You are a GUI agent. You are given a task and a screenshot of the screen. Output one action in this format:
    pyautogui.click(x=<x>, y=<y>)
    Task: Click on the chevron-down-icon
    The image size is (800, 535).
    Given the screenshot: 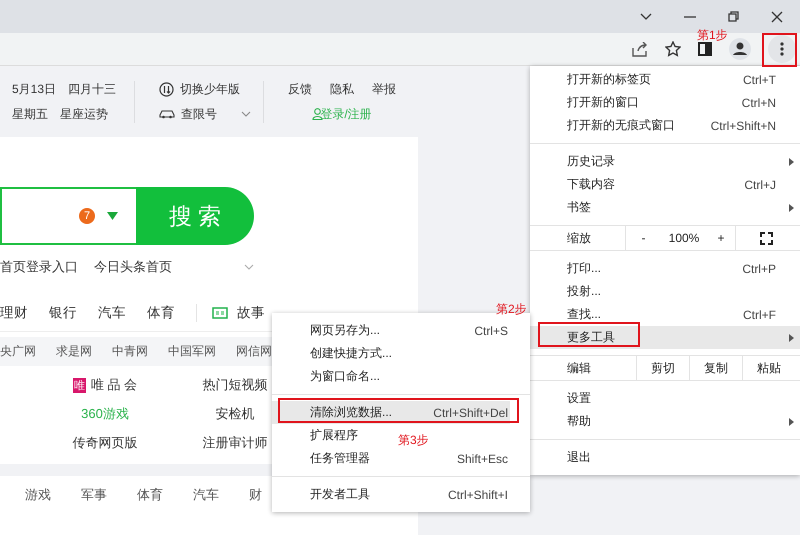 What is the action you would take?
    pyautogui.click(x=646, y=16)
    